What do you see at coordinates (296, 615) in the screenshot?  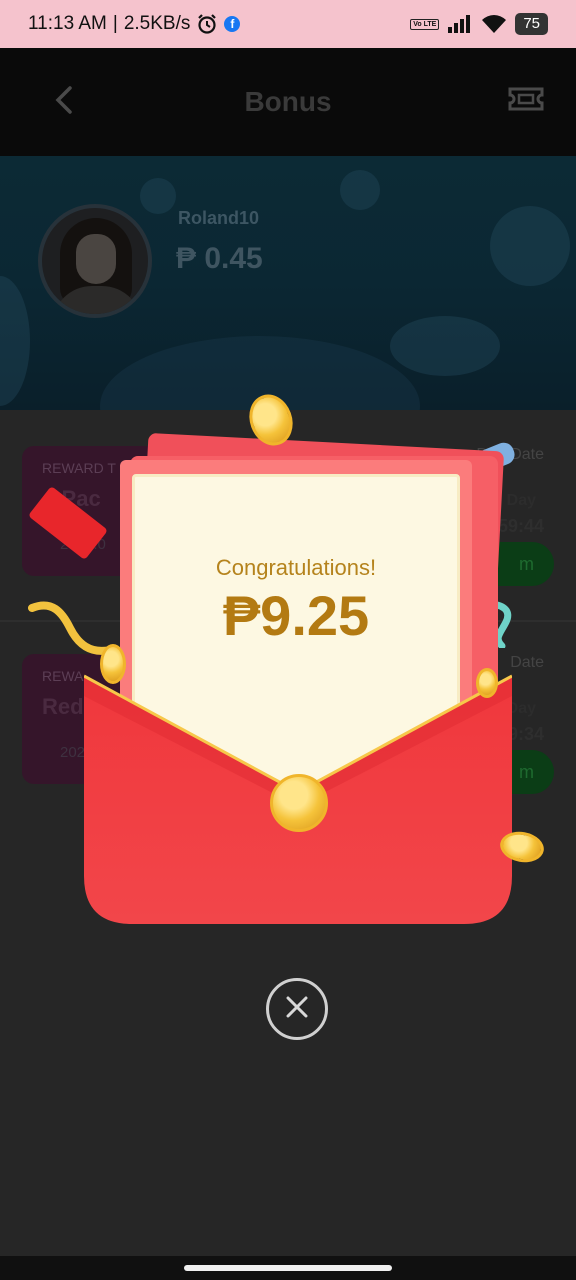 I see `reward-amount: ₱9.25` at bounding box center [296, 615].